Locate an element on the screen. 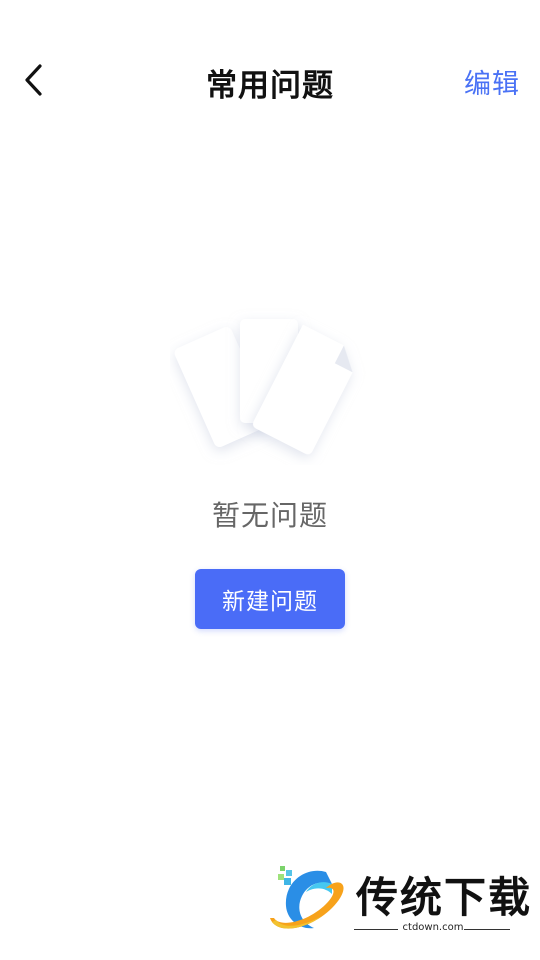 Image resolution: width=540 pixels, height=960 pixels. watermark-brand: 传统下载 is located at coordinates (444, 897).